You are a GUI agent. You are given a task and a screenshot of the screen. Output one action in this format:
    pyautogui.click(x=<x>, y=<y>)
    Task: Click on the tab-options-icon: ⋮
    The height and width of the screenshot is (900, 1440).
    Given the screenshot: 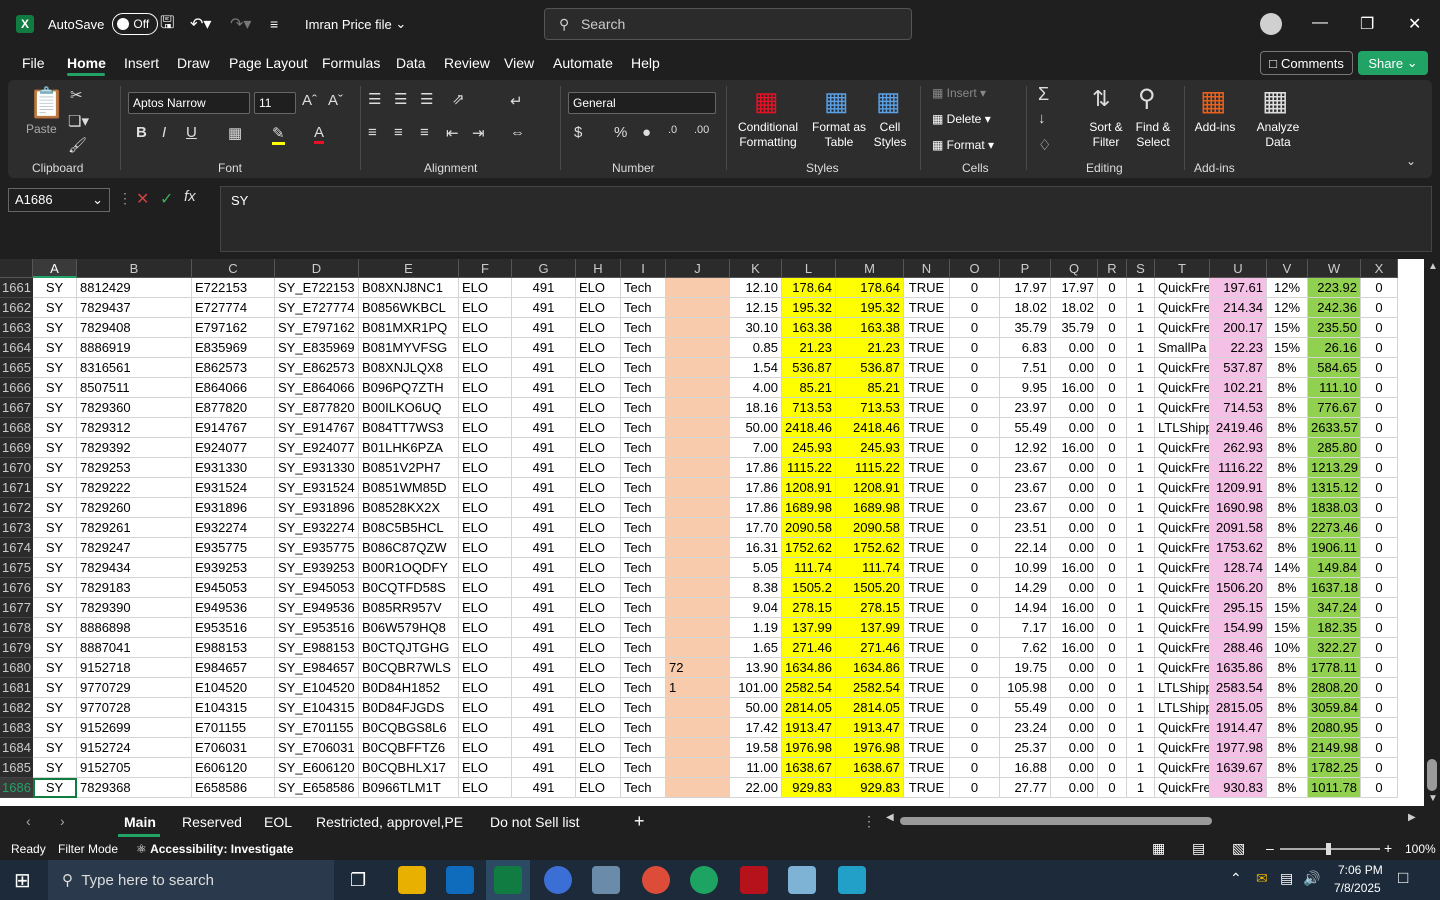 What is the action you would take?
    pyautogui.click(x=869, y=821)
    